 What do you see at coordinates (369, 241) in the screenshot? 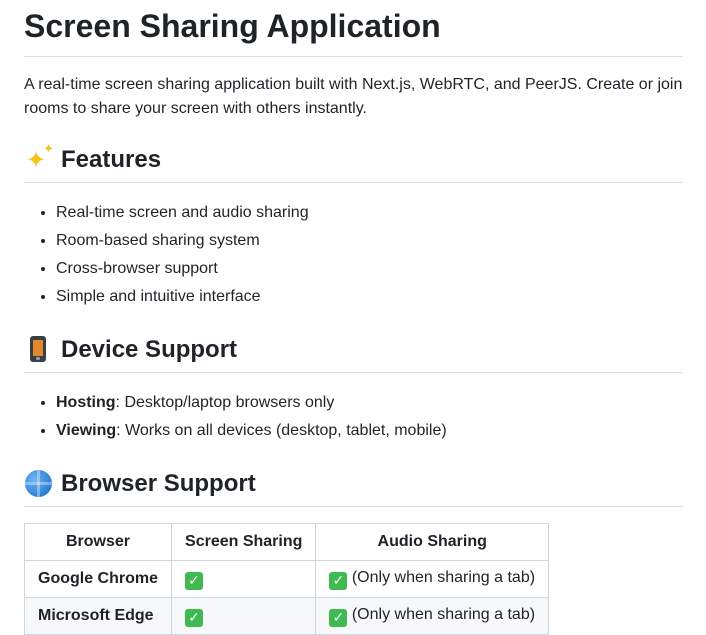
I see `list-item: Room-based sharing system` at bounding box center [369, 241].